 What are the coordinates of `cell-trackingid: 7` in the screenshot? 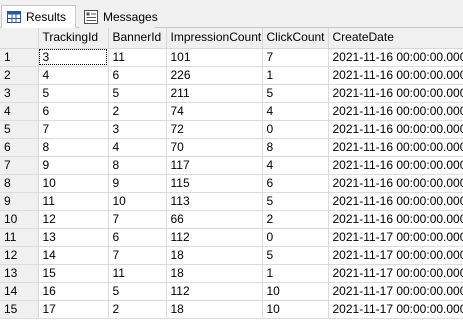 It's located at (73, 129).